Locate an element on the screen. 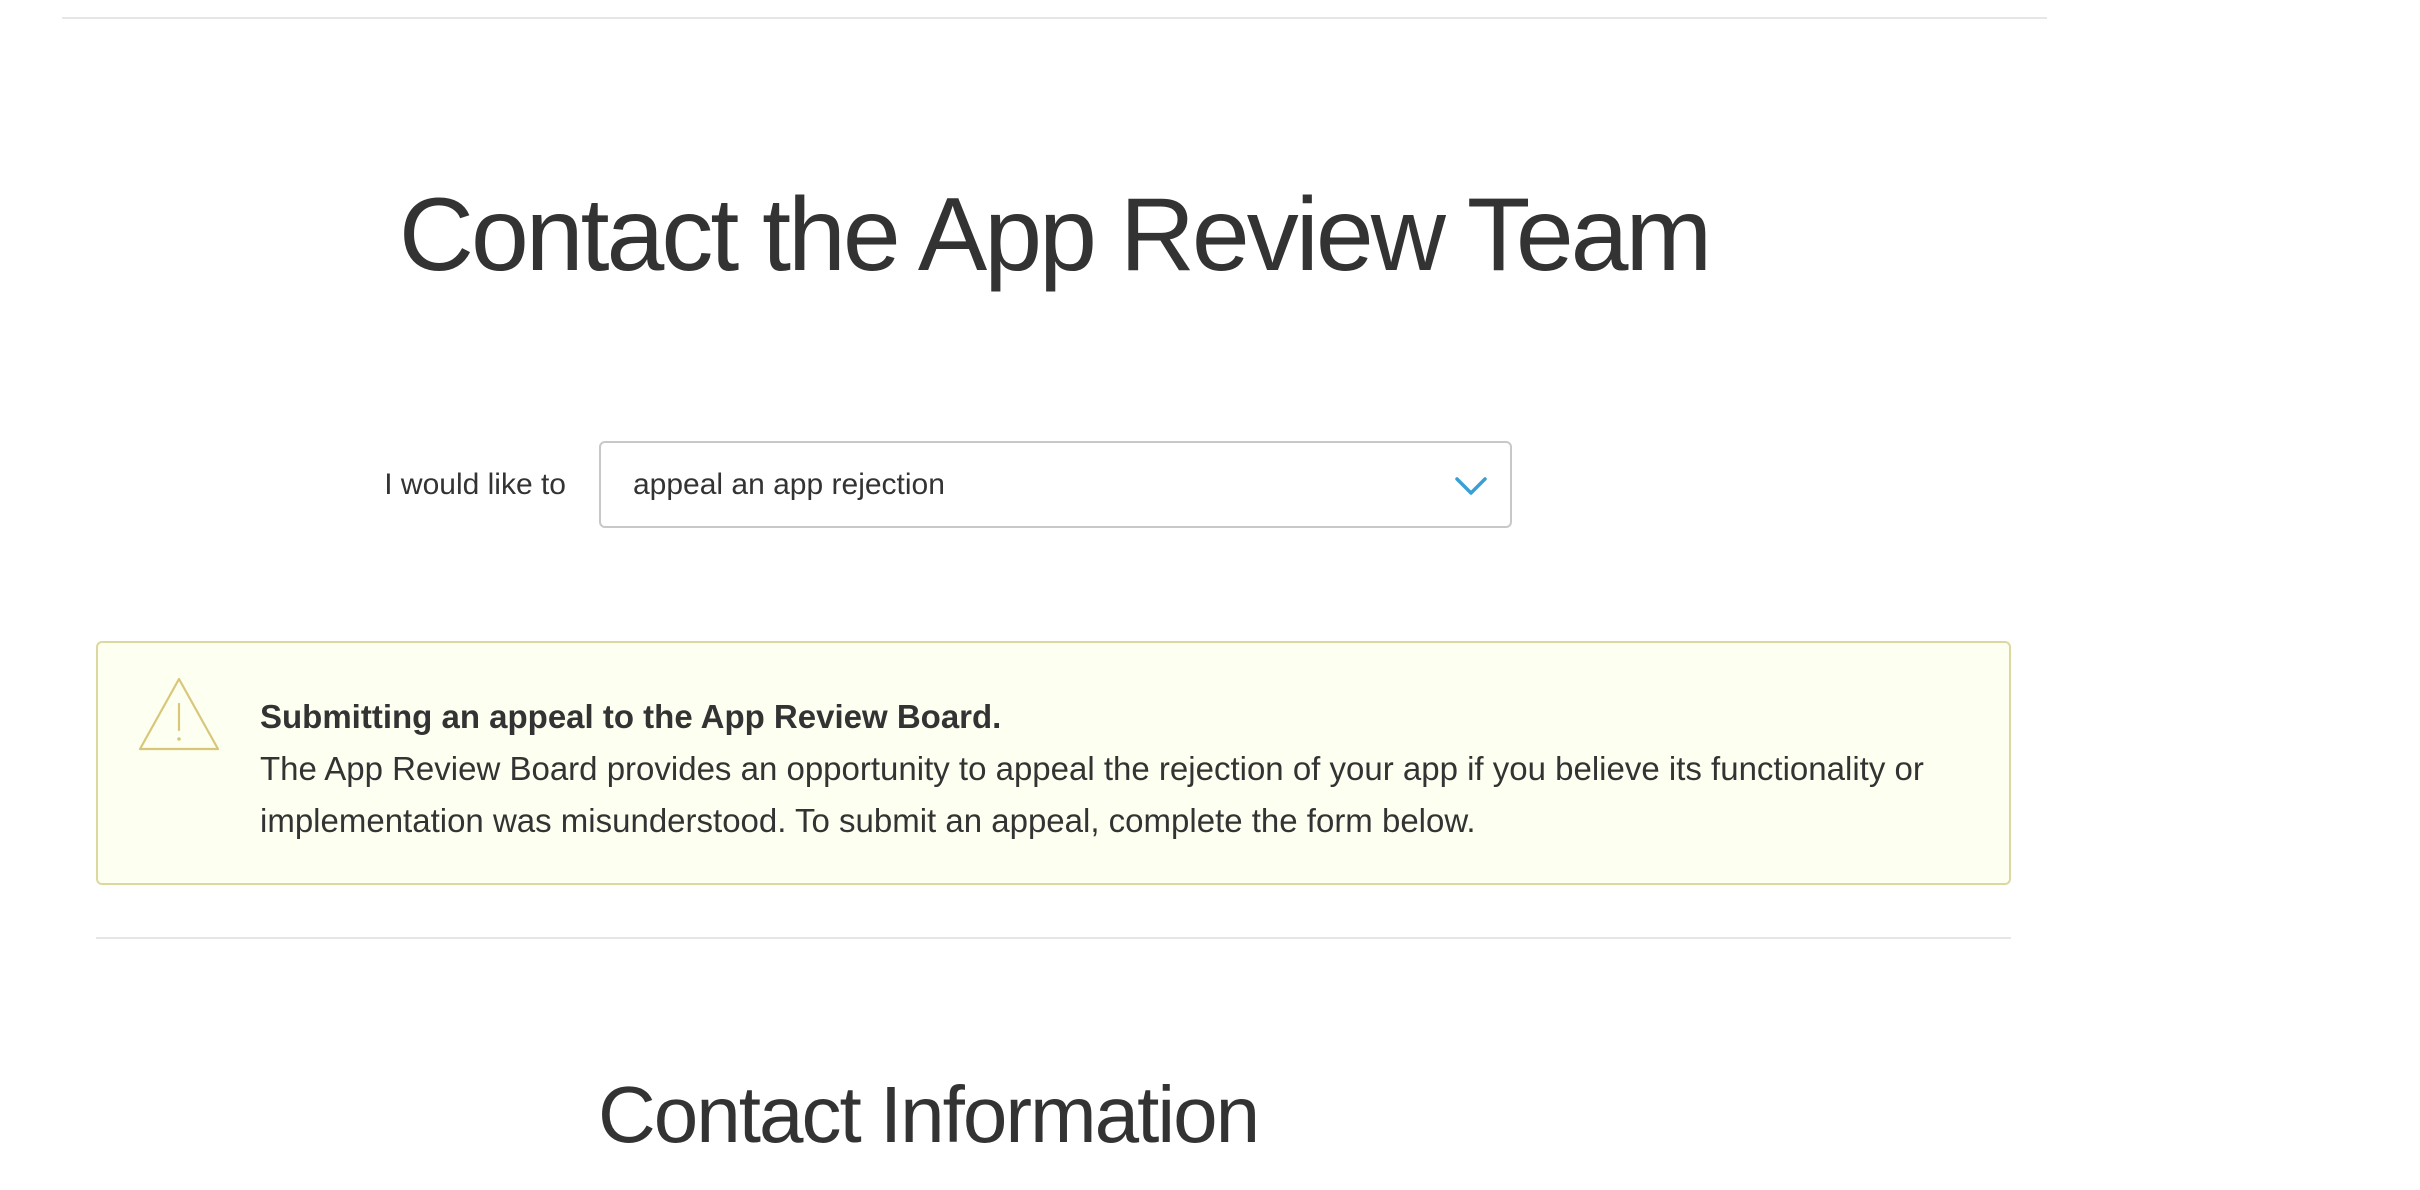 The height and width of the screenshot is (1190, 2420). reason-select: appeal an app rejection is located at coordinates (1055, 484).